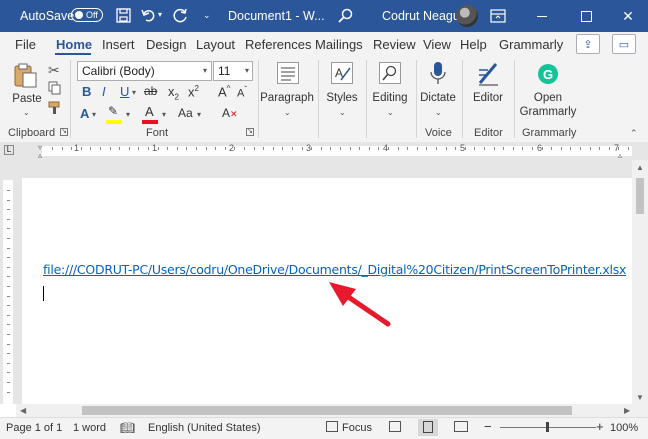 The image size is (648, 439). What do you see at coordinates (166, 44) in the screenshot?
I see `tab-design: Design` at bounding box center [166, 44].